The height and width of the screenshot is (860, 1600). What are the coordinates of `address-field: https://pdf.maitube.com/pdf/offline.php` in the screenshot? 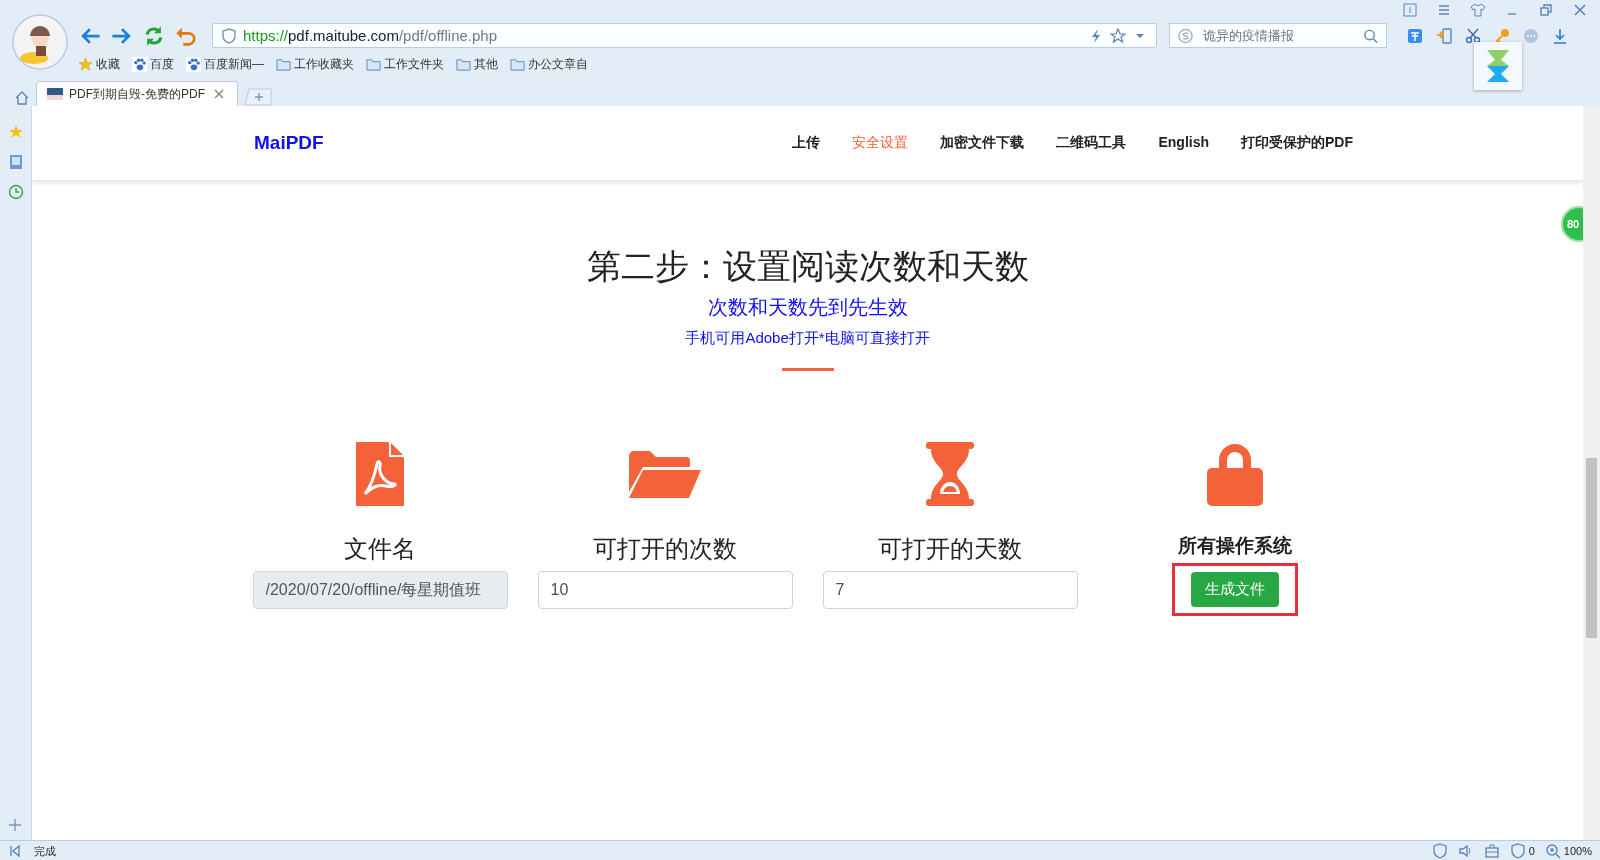 It's located at (684, 35).